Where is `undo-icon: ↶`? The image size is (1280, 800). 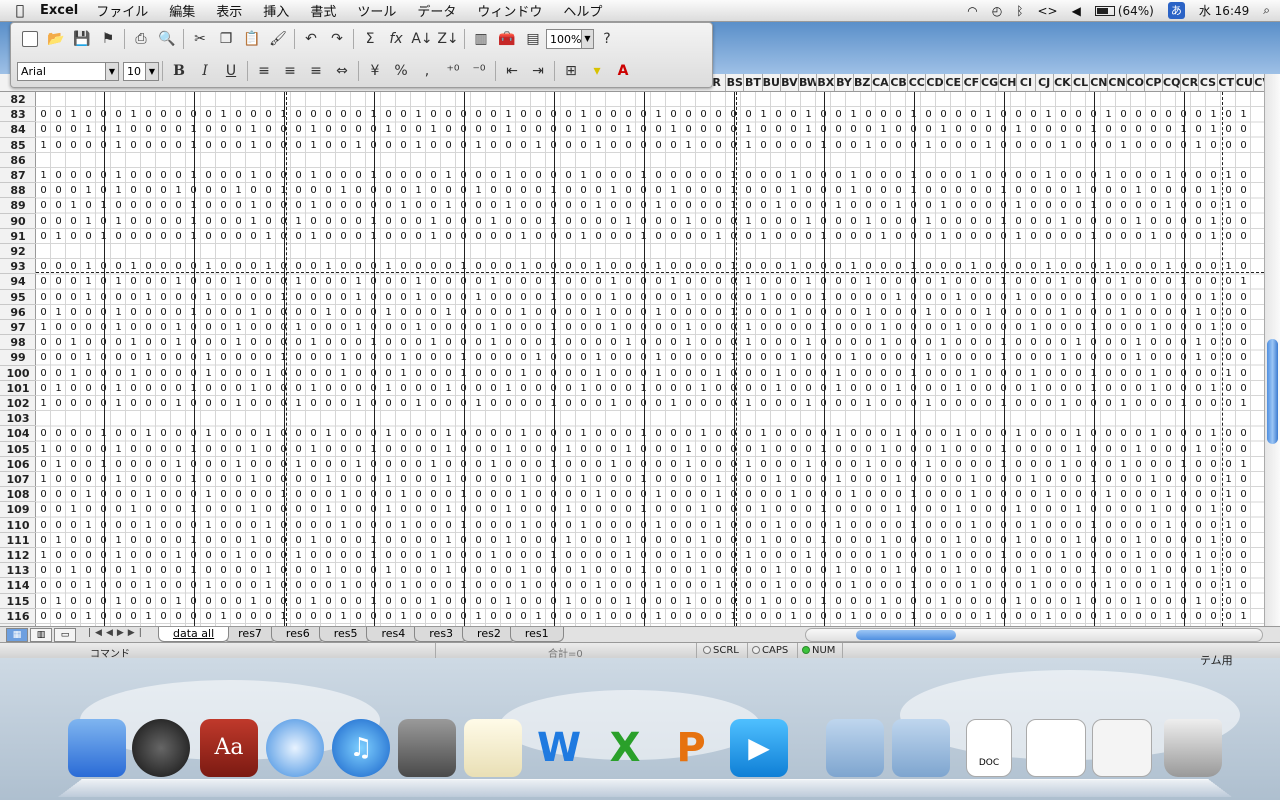
undo-icon: ↶ is located at coordinates (311, 39).